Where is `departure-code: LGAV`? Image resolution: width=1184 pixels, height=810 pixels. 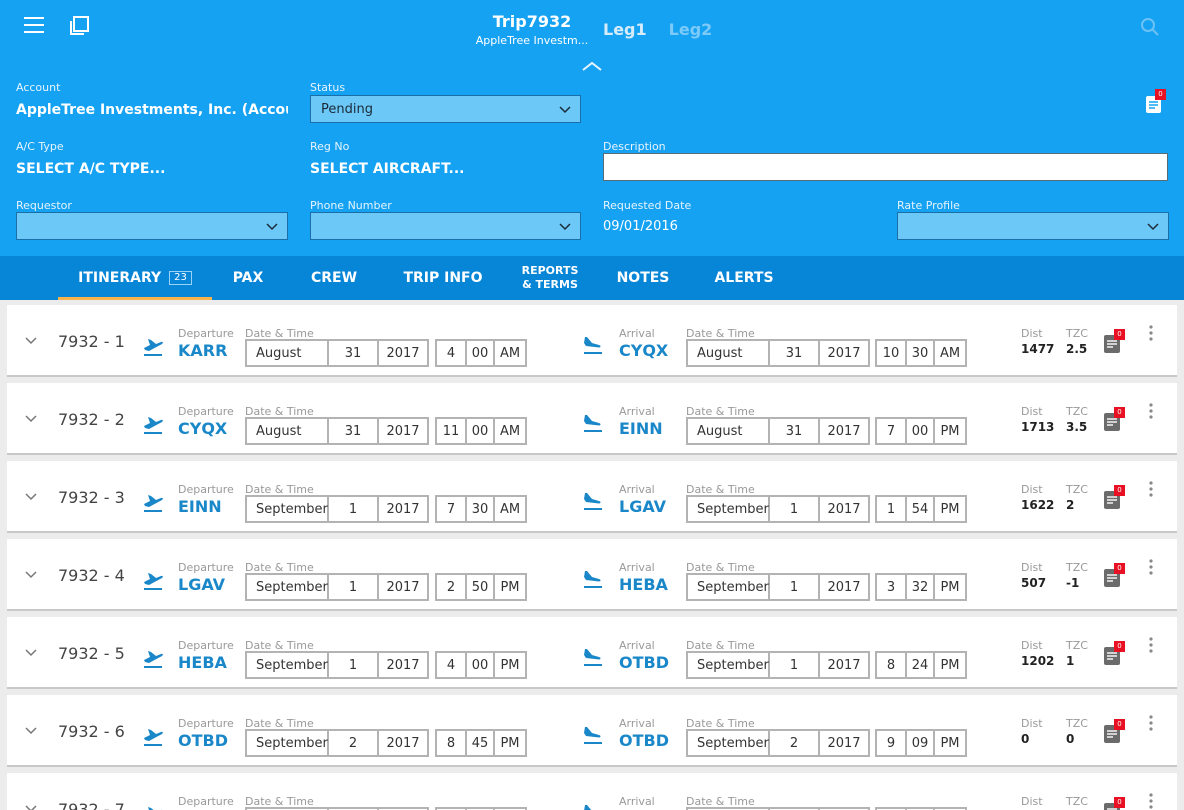
departure-code: LGAV is located at coordinates (201, 584).